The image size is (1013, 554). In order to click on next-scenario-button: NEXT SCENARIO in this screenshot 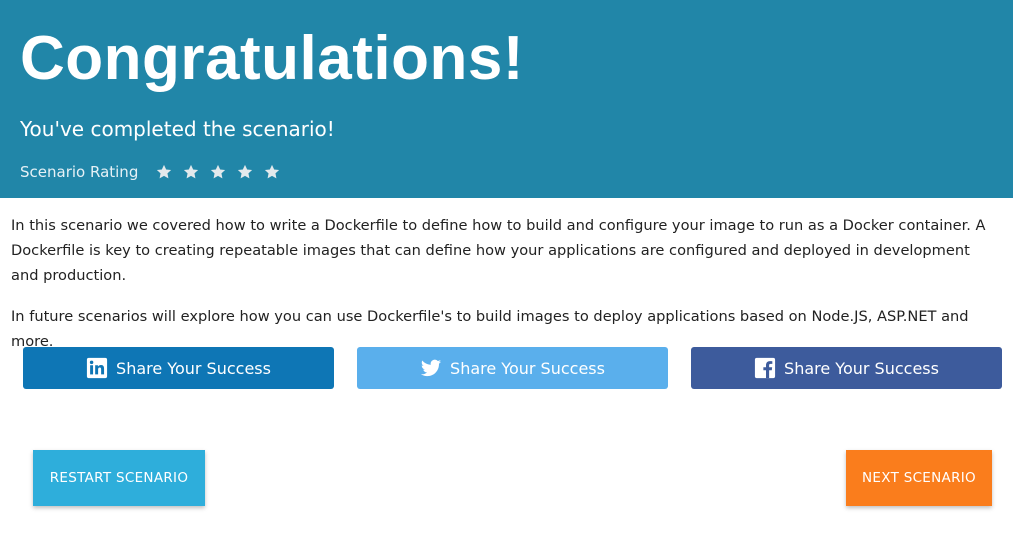, I will do `click(919, 478)`.